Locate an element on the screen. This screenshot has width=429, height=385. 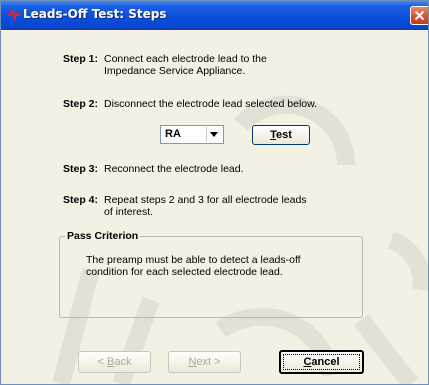
close-icon is located at coordinates (419, 15).